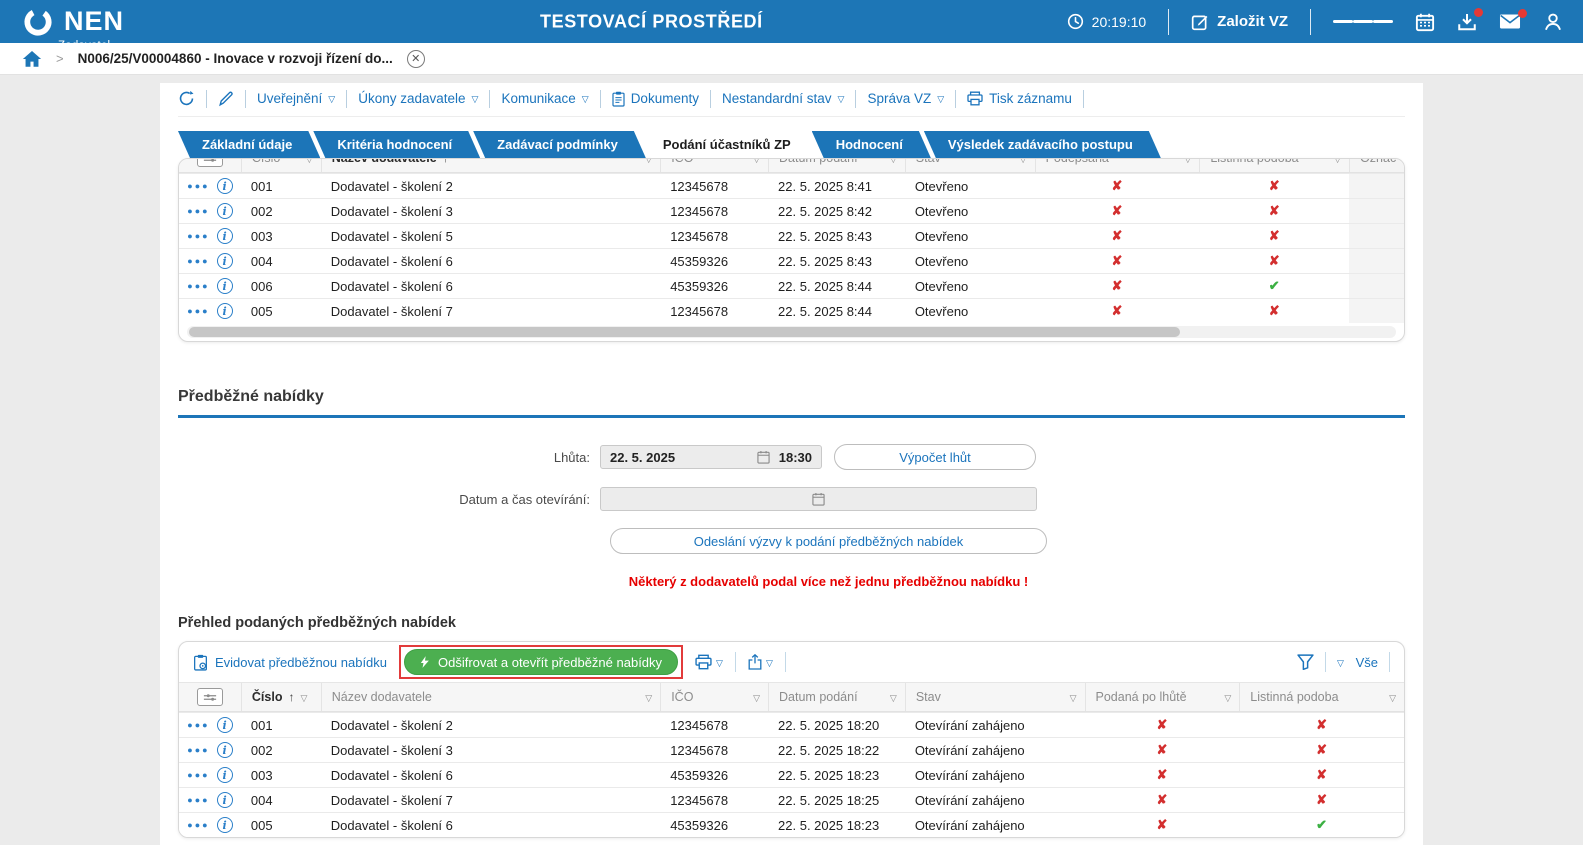 The width and height of the screenshot is (1583, 845). Describe the element at coordinates (1513, 19) in the screenshot. I see `mail-icon` at that location.